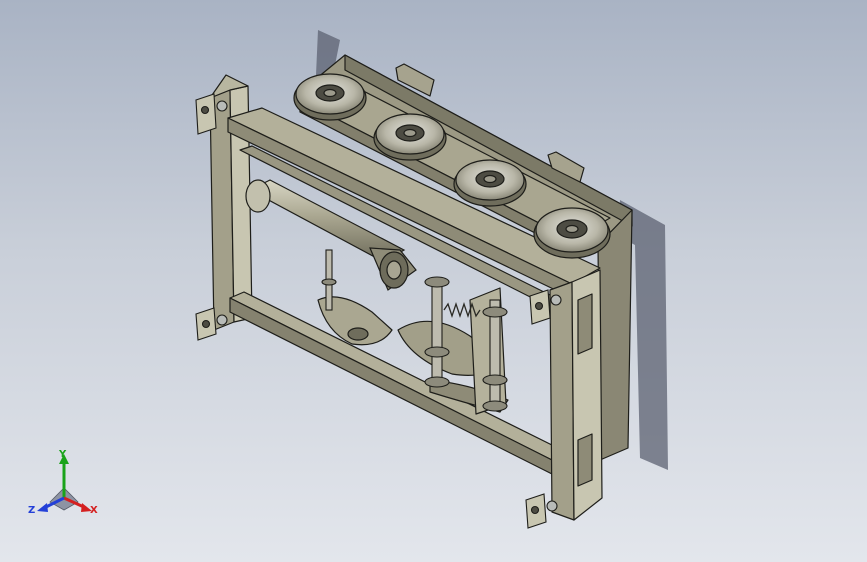 This screenshot has height=562, width=867. I want to click on z-axis-label: Z, so click(32, 510).